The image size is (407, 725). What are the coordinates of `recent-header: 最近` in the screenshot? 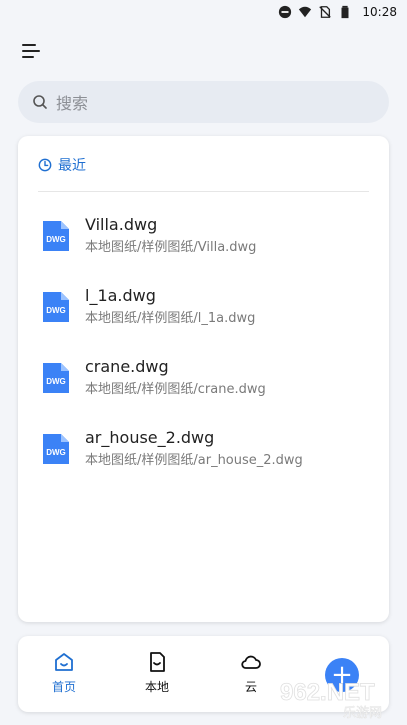 It's located at (62, 165).